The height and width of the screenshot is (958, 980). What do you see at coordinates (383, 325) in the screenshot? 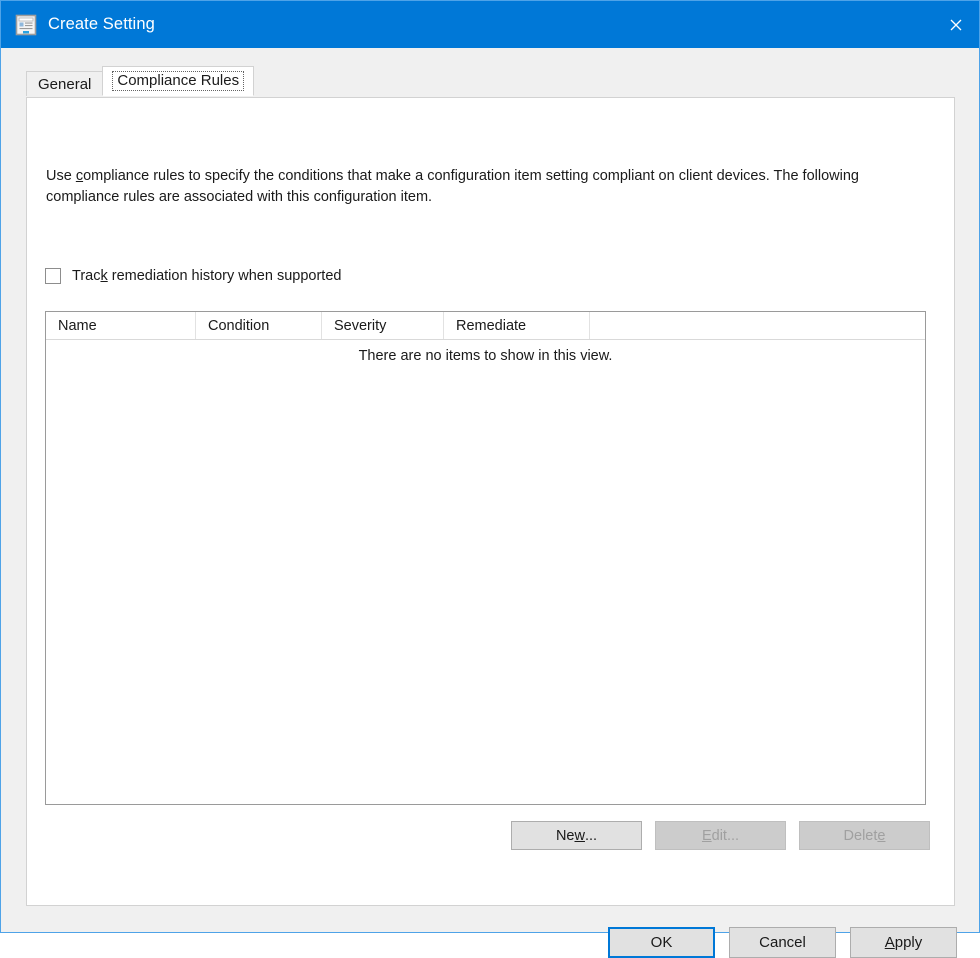
I see `column-header-severity: Severity` at bounding box center [383, 325].